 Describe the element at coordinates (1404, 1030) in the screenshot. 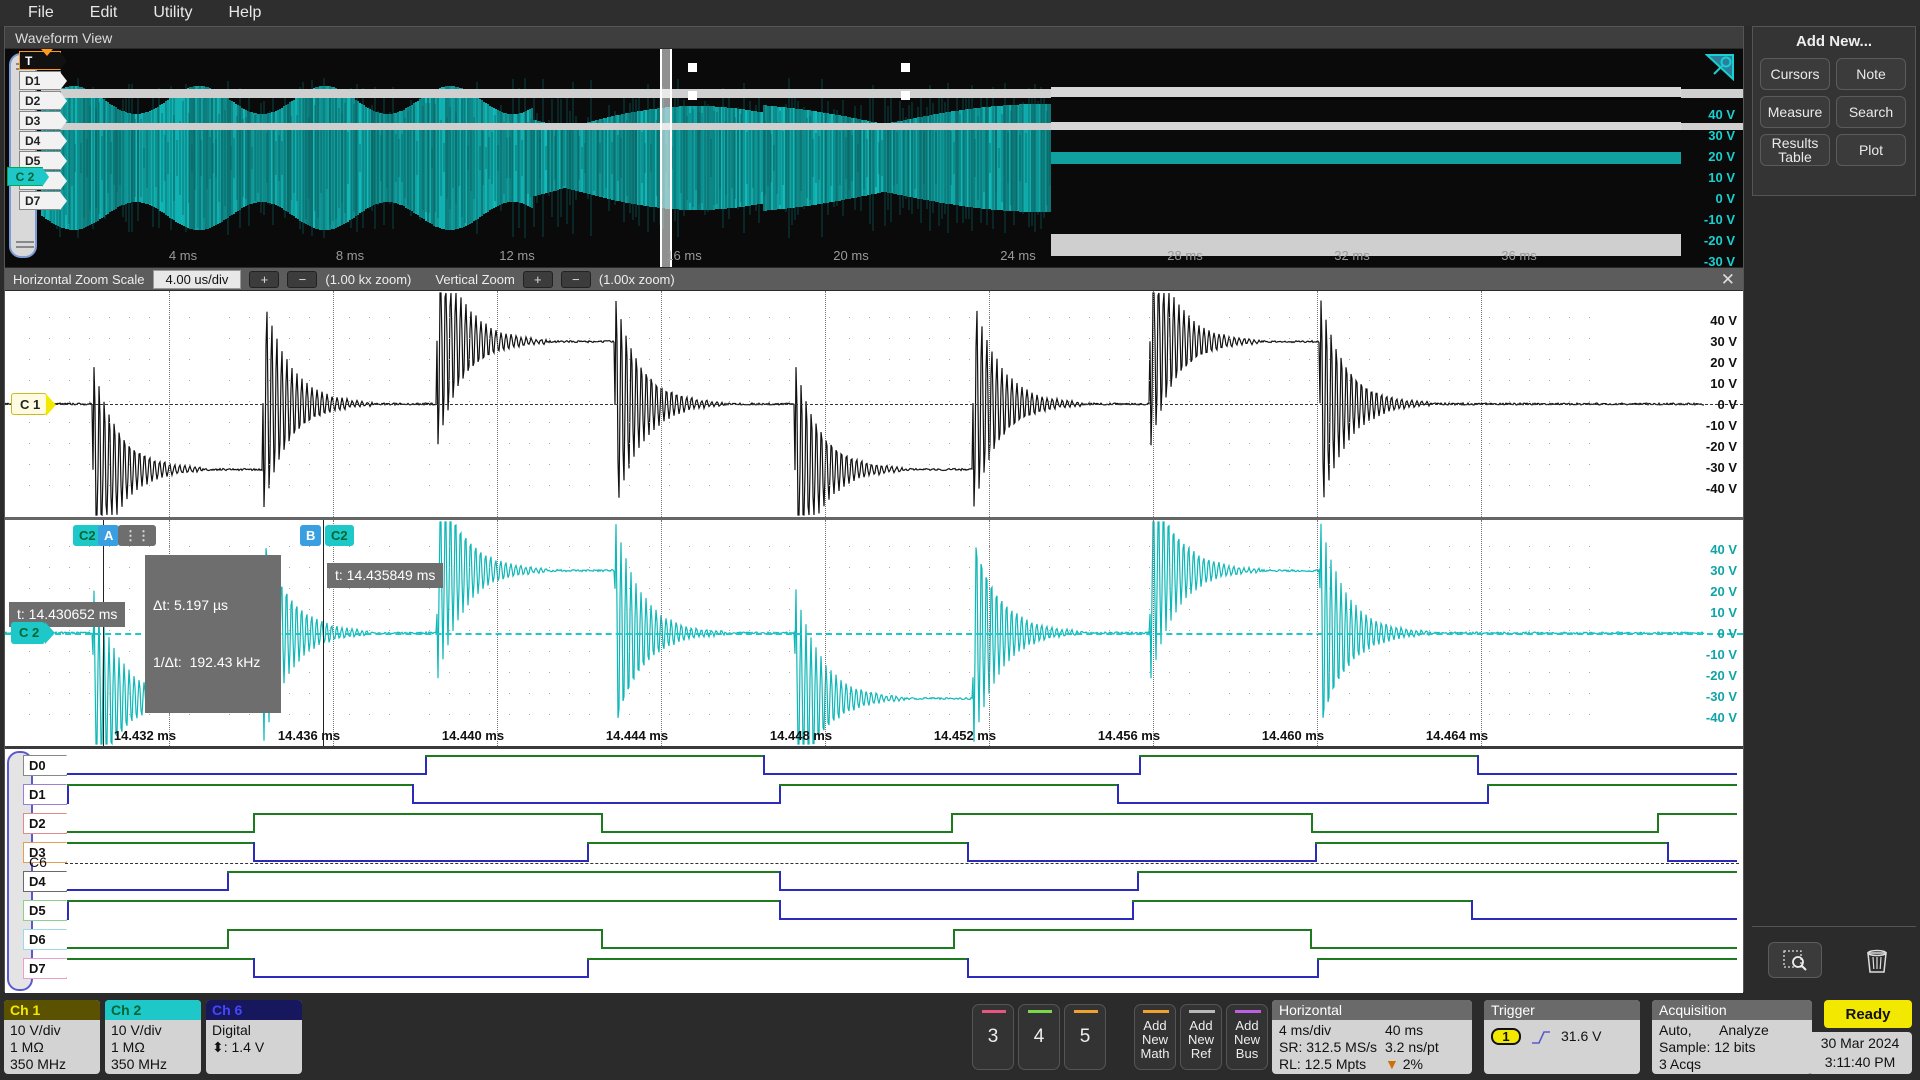

I see `horizontal-span: 40 ms` at that location.